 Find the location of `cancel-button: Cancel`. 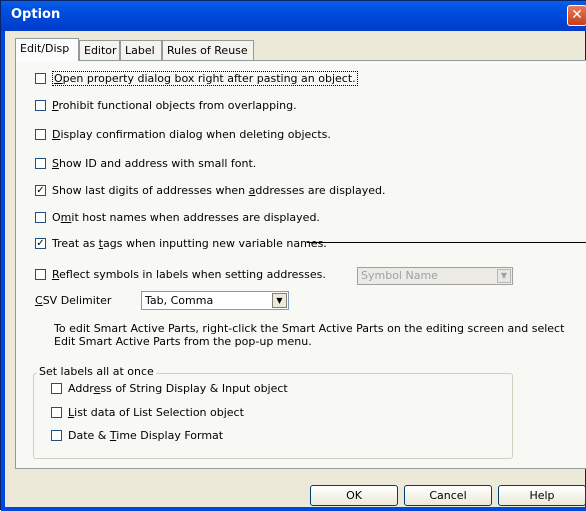

cancel-button: Cancel is located at coordinates (448, 495).